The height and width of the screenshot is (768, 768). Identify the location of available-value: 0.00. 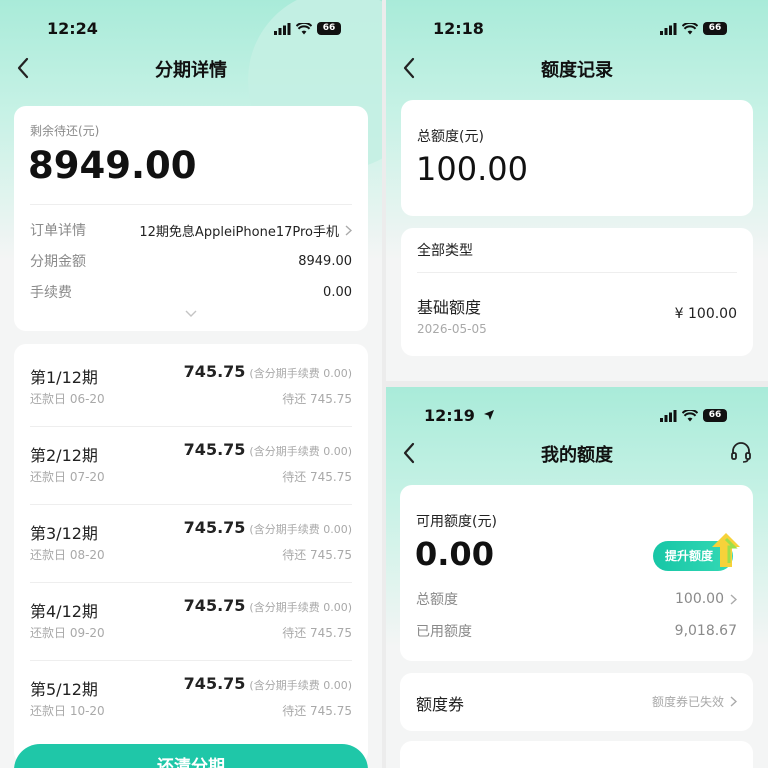
(454, 554).